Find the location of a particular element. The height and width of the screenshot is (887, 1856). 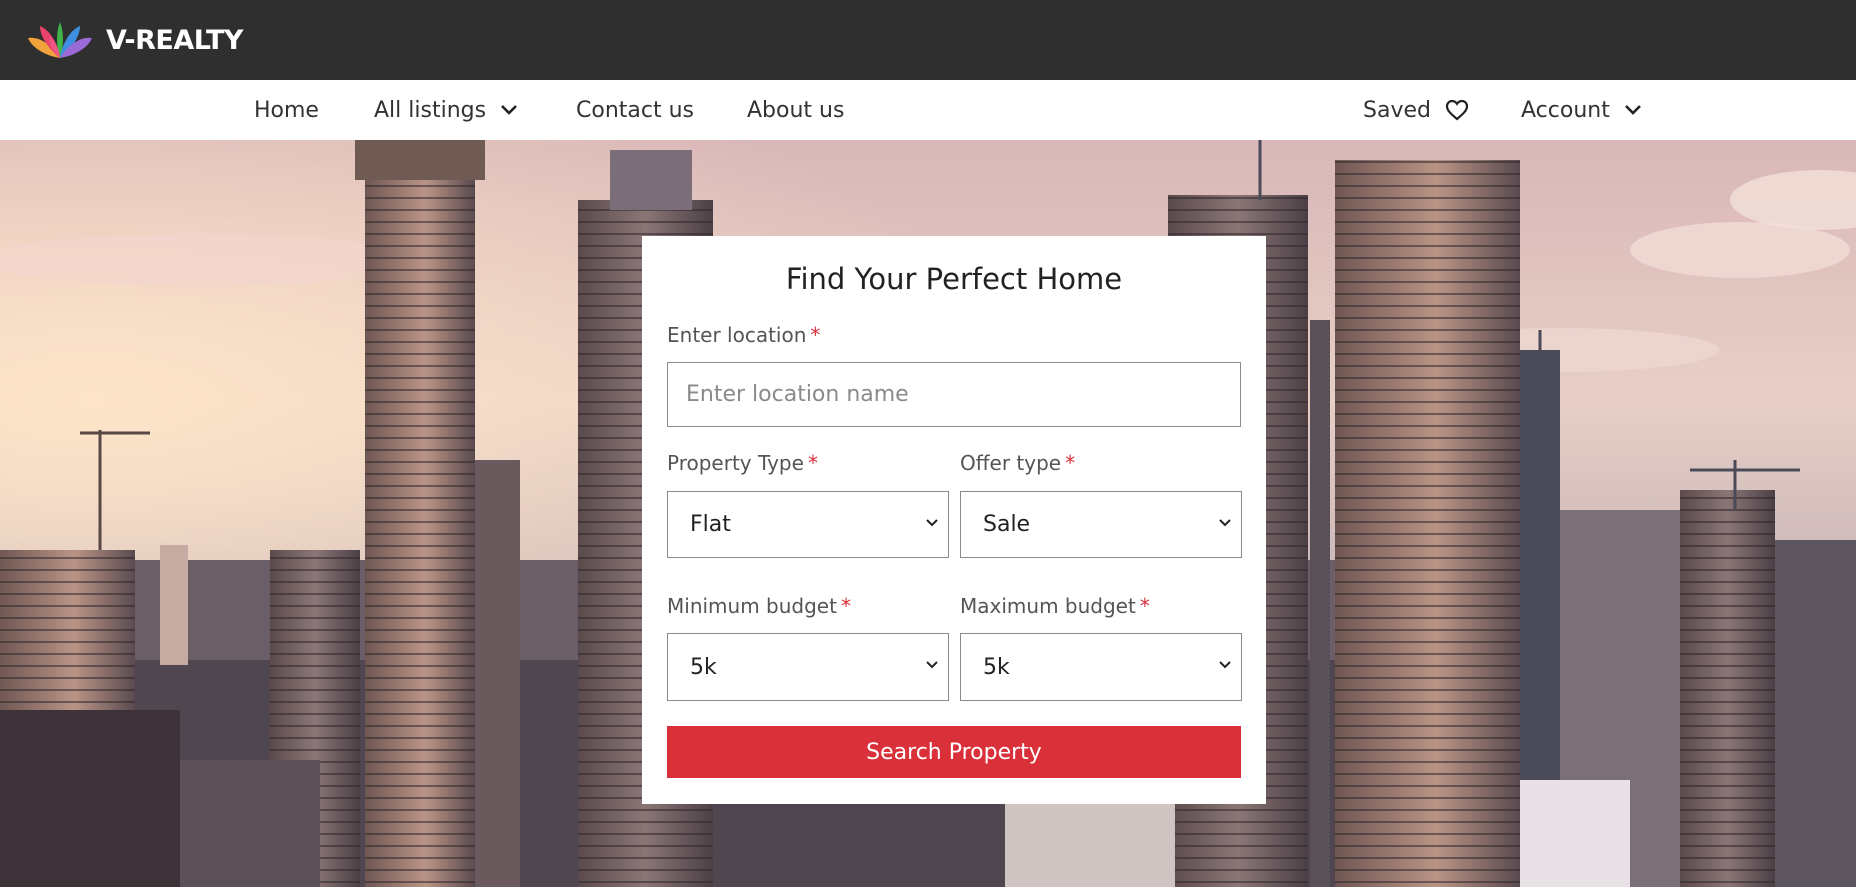

nav-account-label: Account is located at coordinates (1565, 110).